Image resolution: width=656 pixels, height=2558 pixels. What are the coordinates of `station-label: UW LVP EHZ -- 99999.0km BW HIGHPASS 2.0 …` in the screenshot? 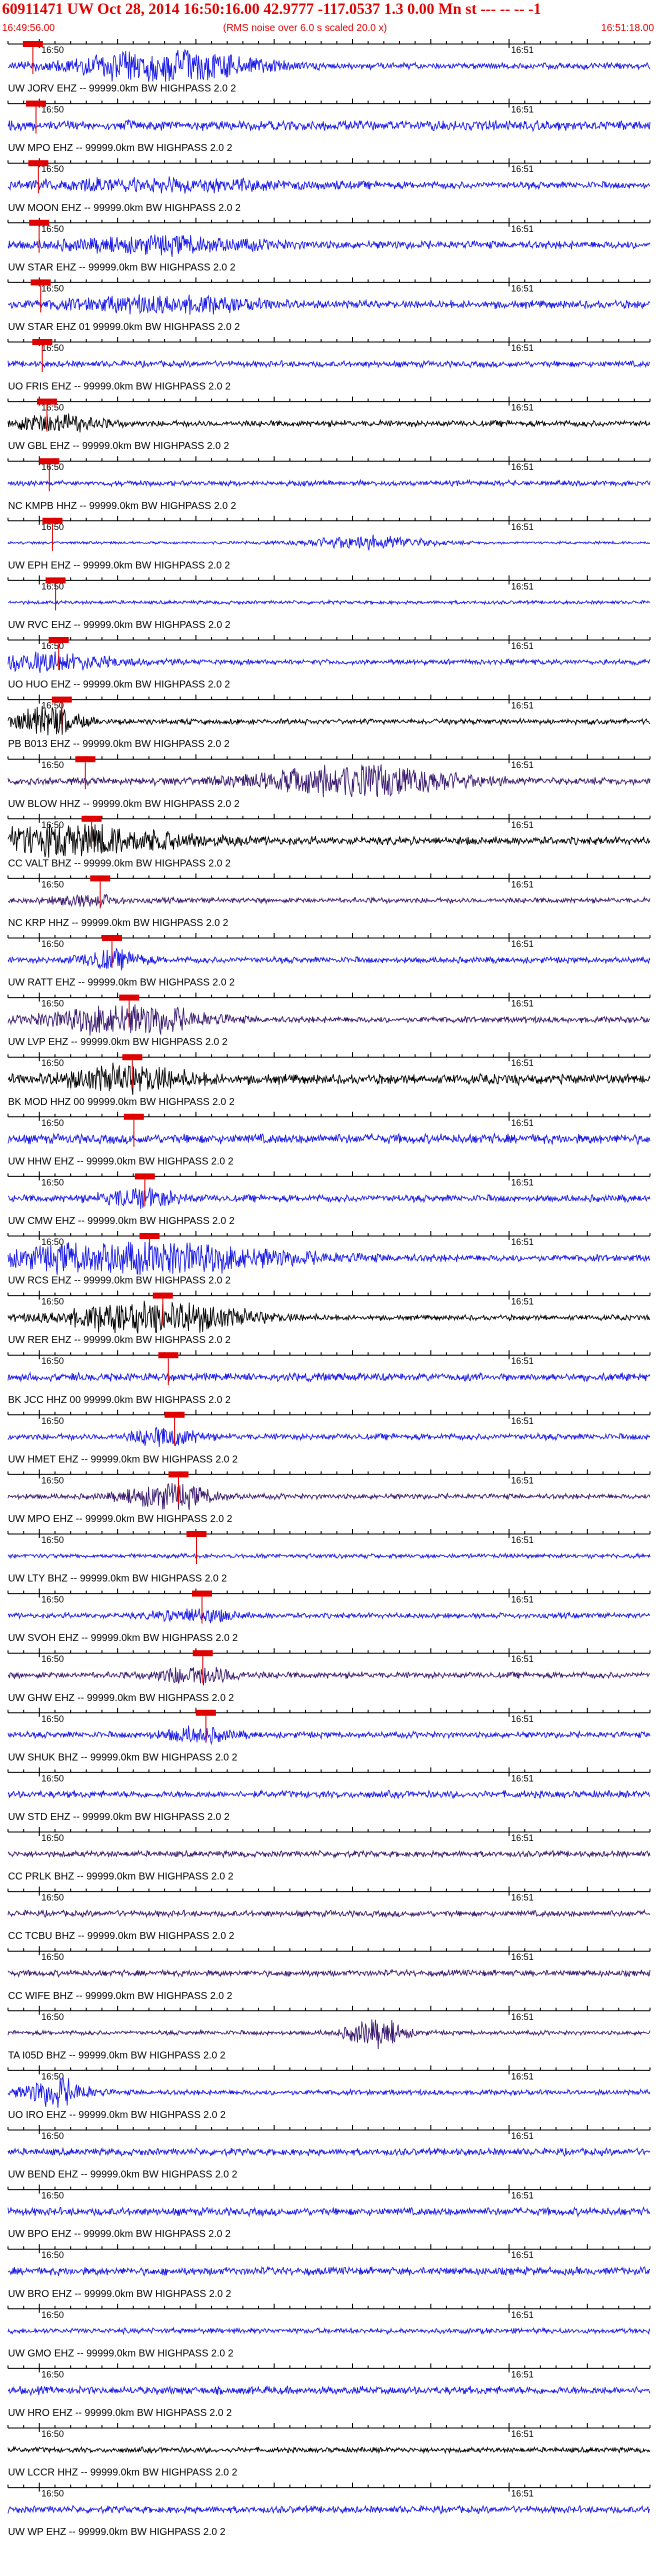 It's located at (118, 1042).